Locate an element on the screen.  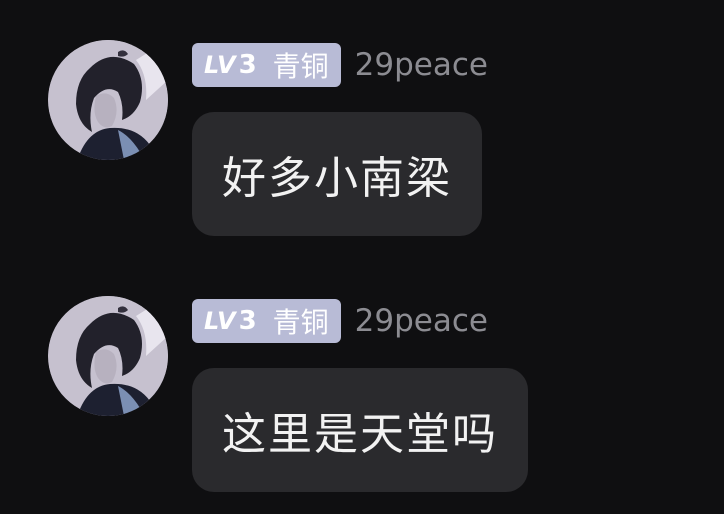
message-bubble: 这里是天堂吗 is located at coordinates (360, 430).